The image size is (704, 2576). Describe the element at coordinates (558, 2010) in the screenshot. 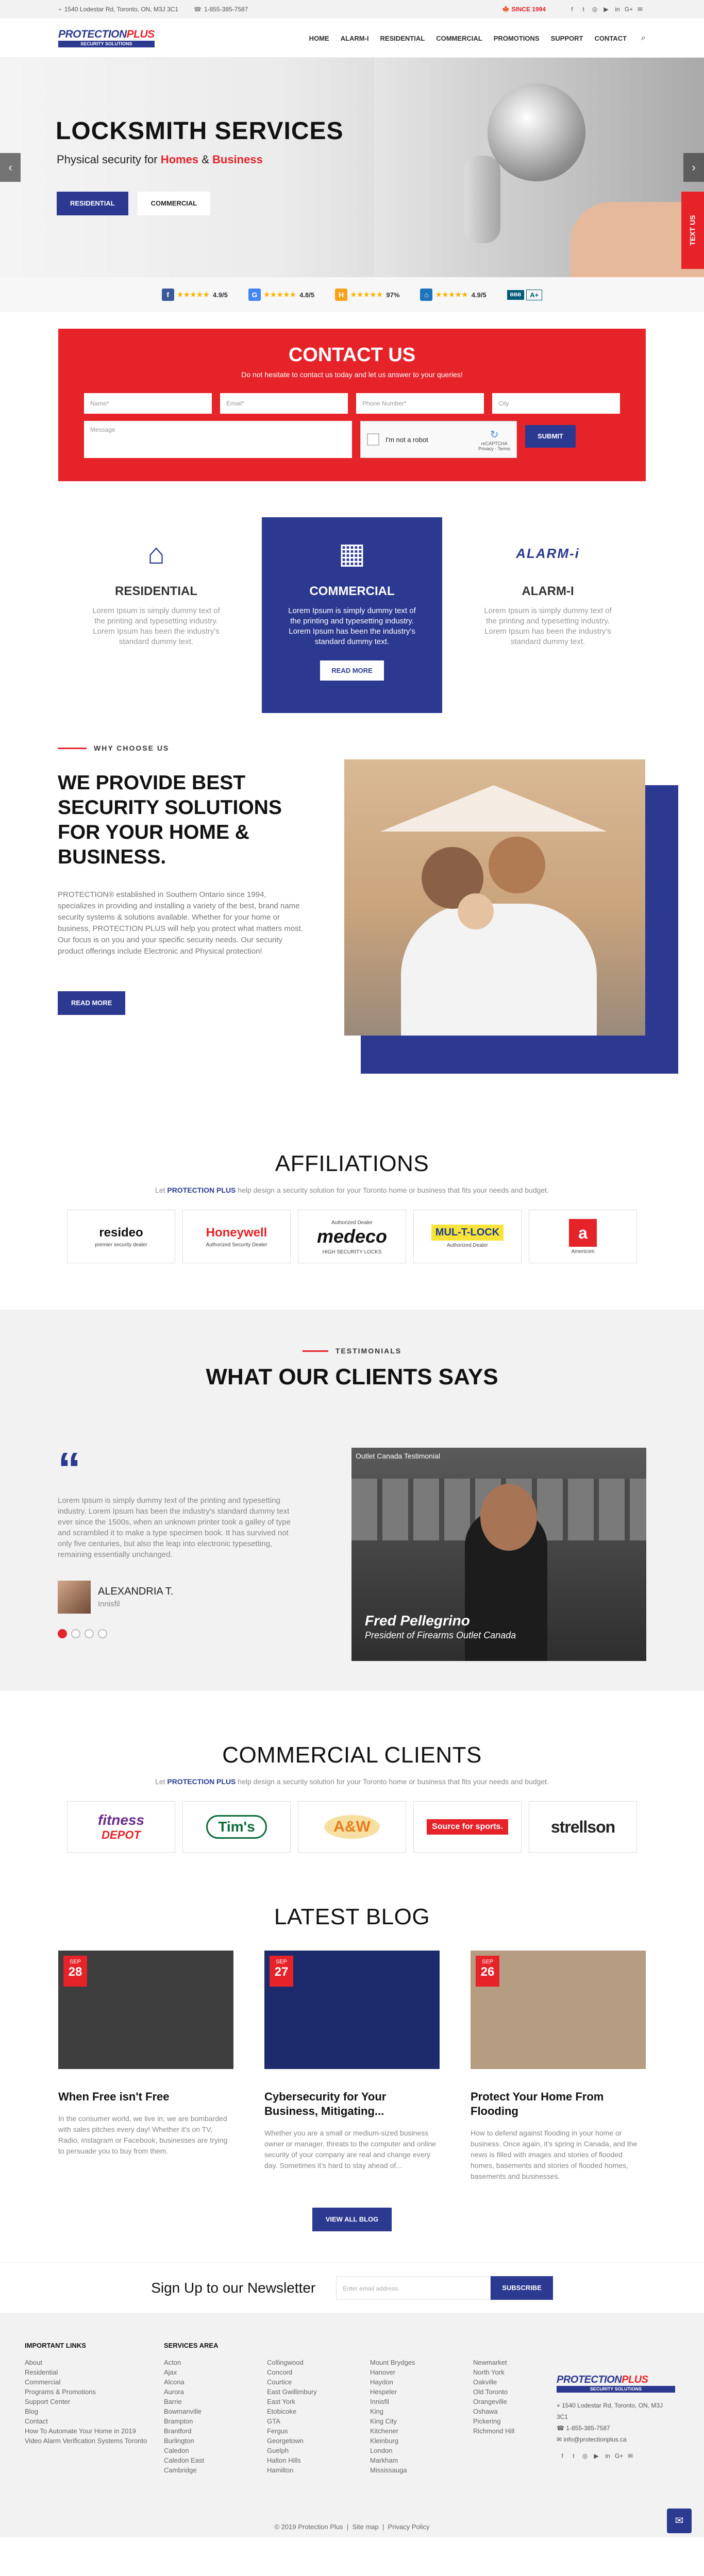

I see `blog-post-image: SEP 26` at that location.